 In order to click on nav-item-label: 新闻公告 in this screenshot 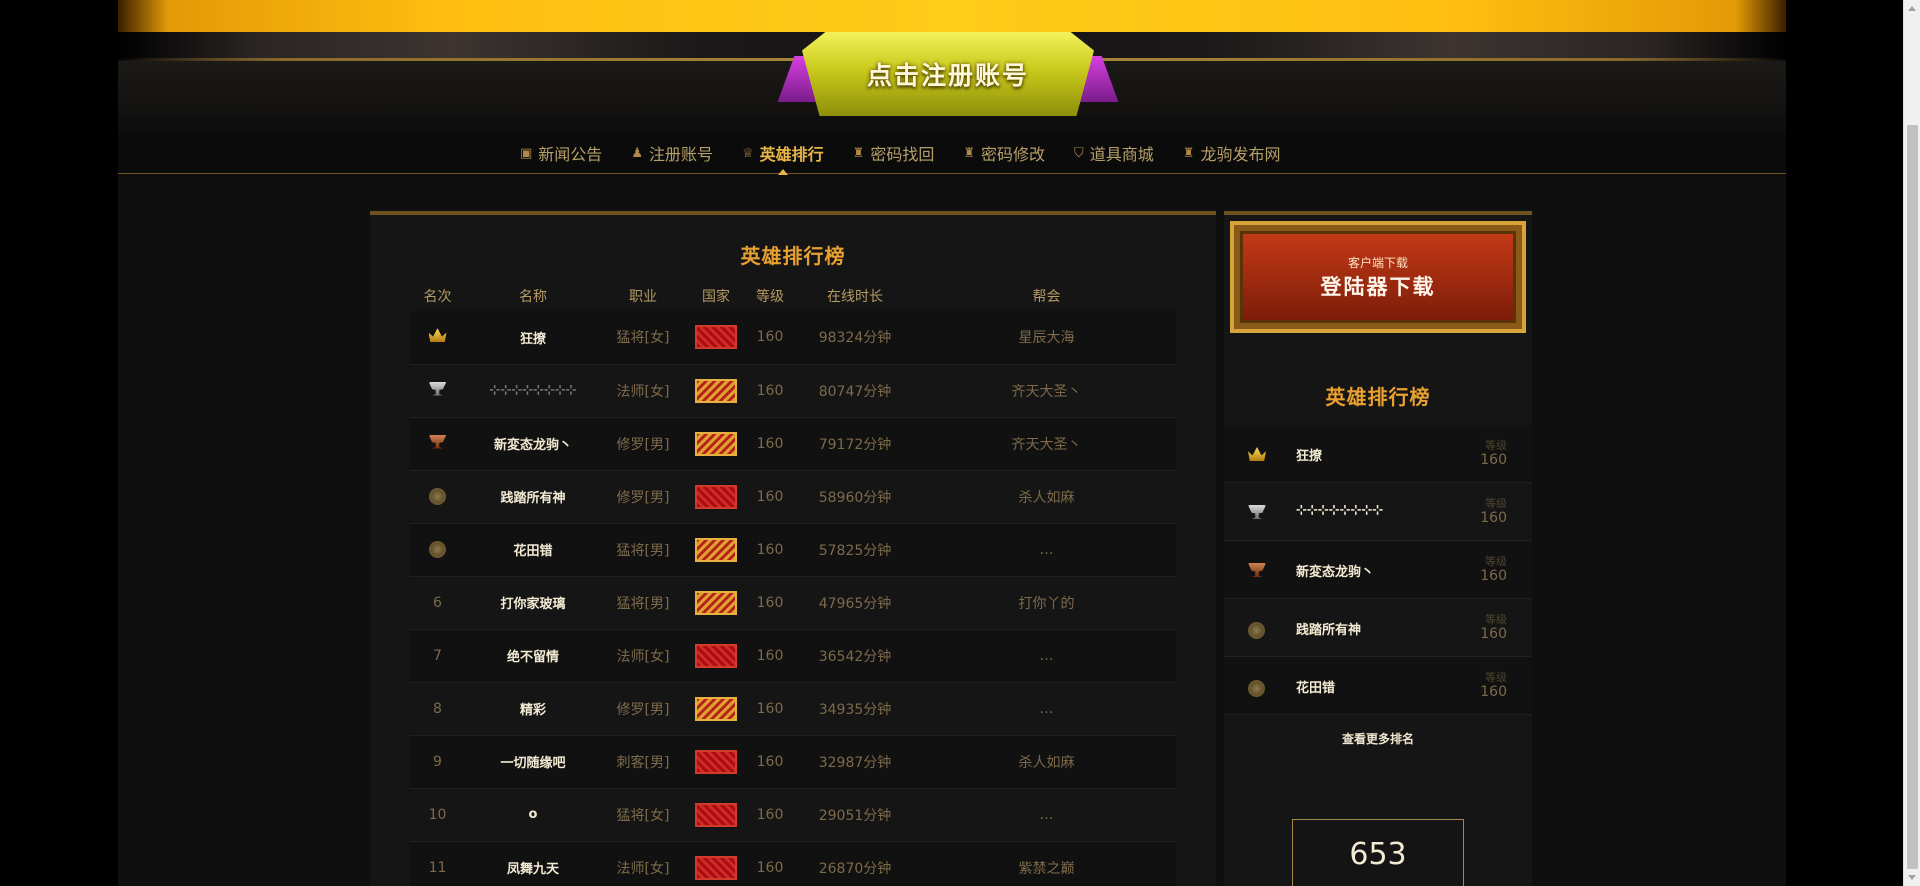, I will do `click(570, 154)`.